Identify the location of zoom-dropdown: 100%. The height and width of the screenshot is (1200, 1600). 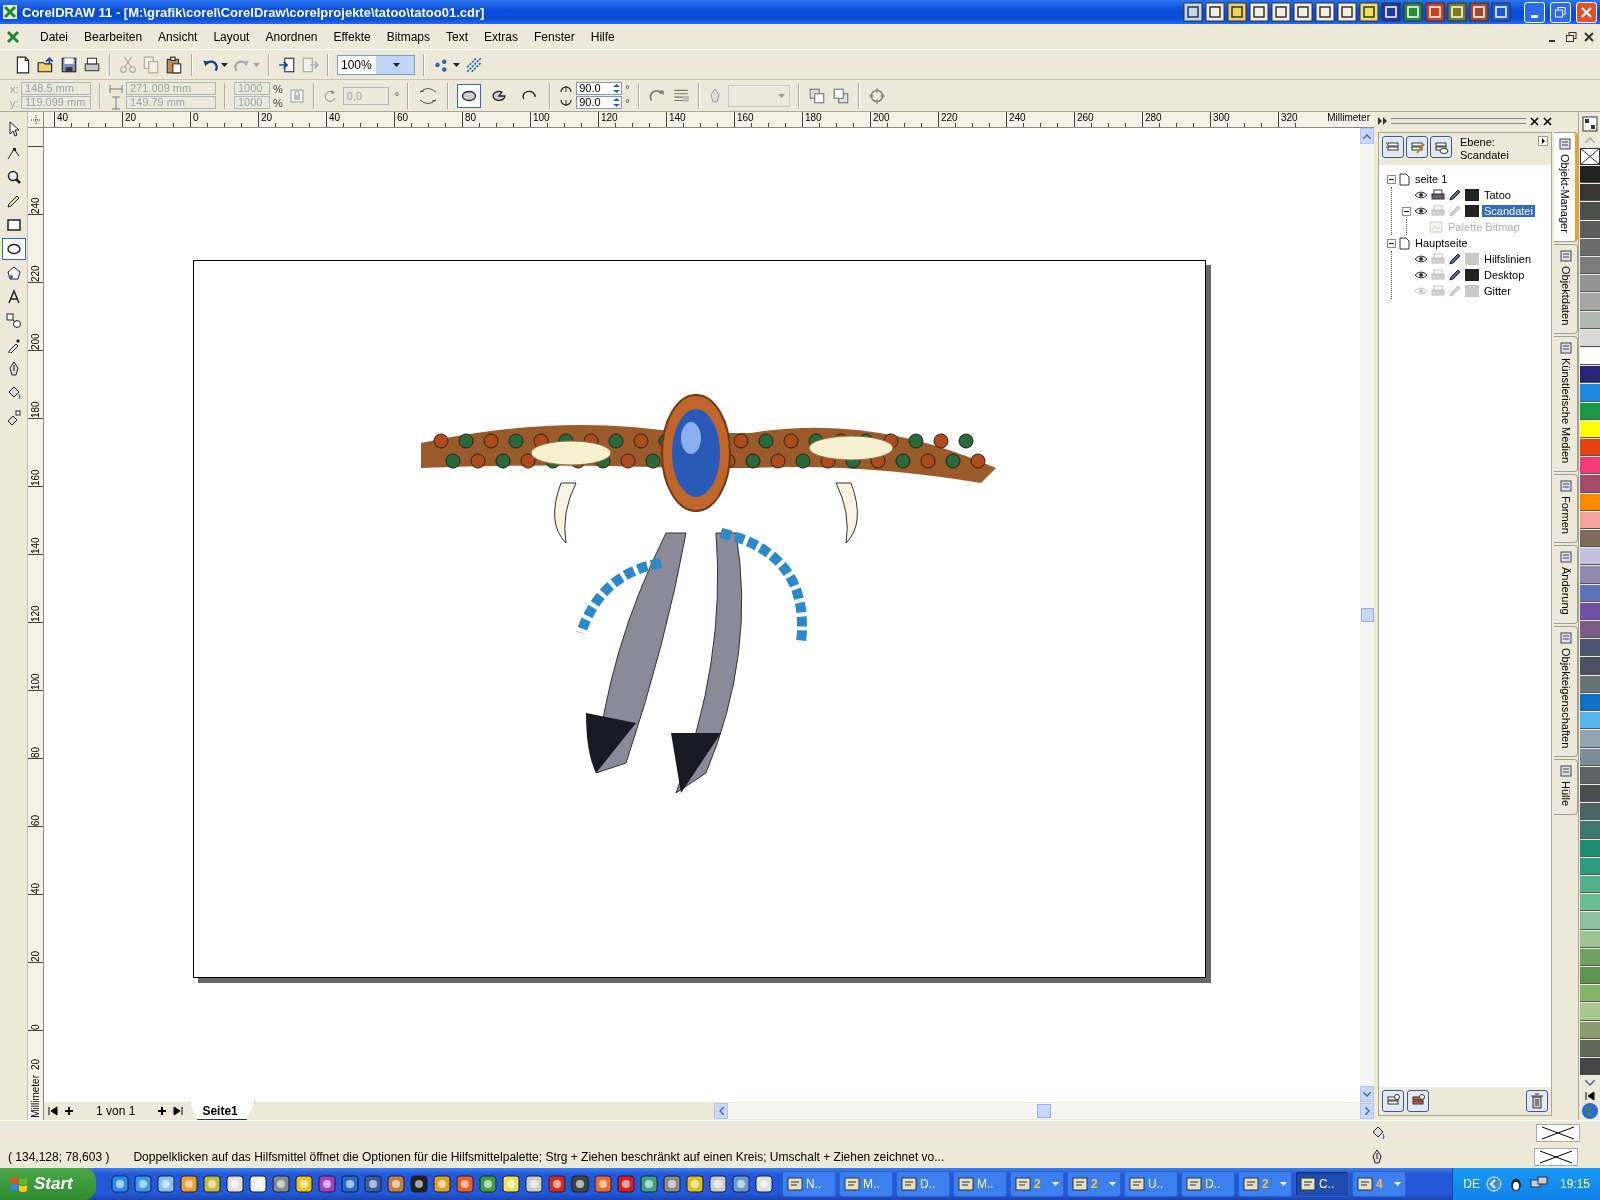
(376, 64).